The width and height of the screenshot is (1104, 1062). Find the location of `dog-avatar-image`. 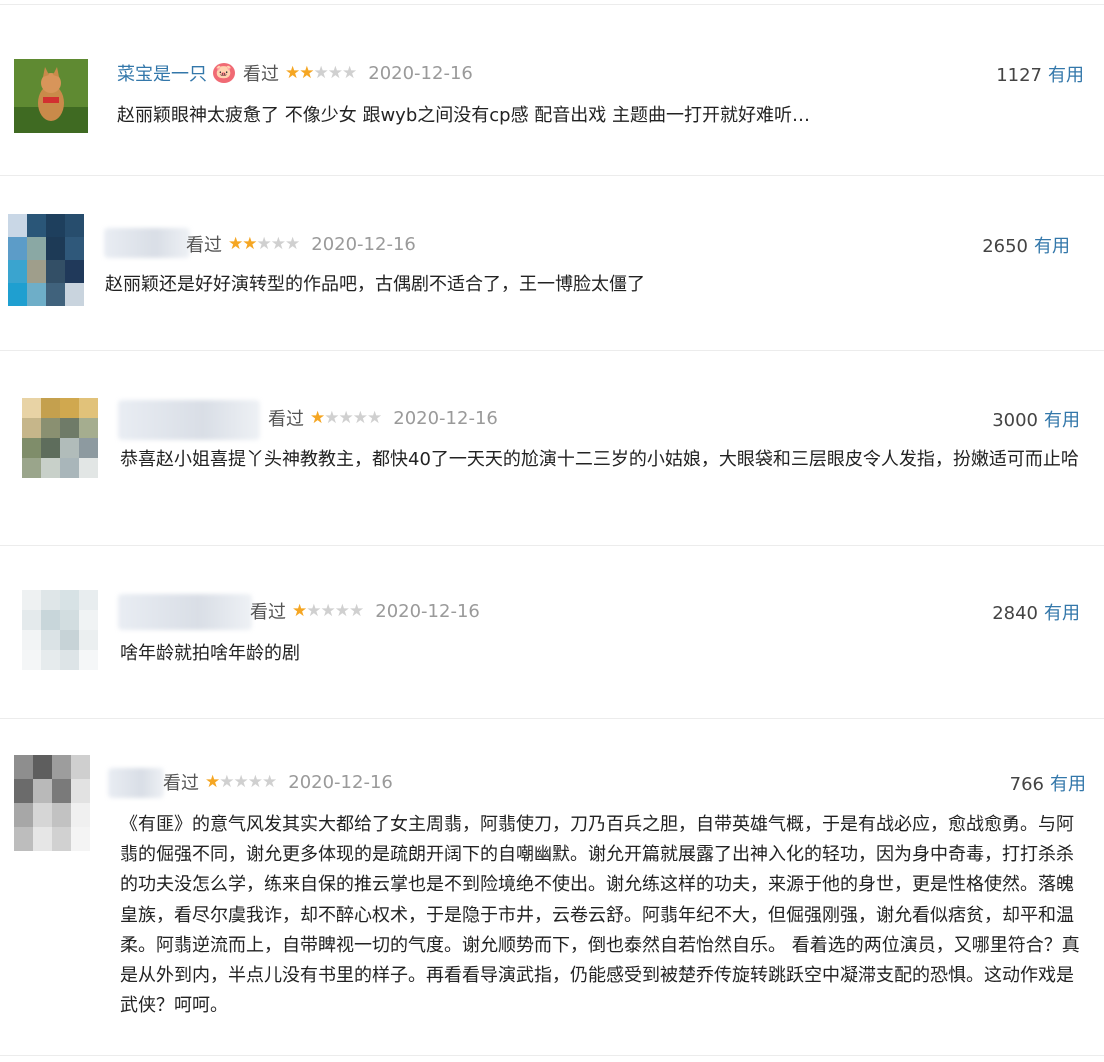

dog-avatar-image is located at coordinates (51, 96).